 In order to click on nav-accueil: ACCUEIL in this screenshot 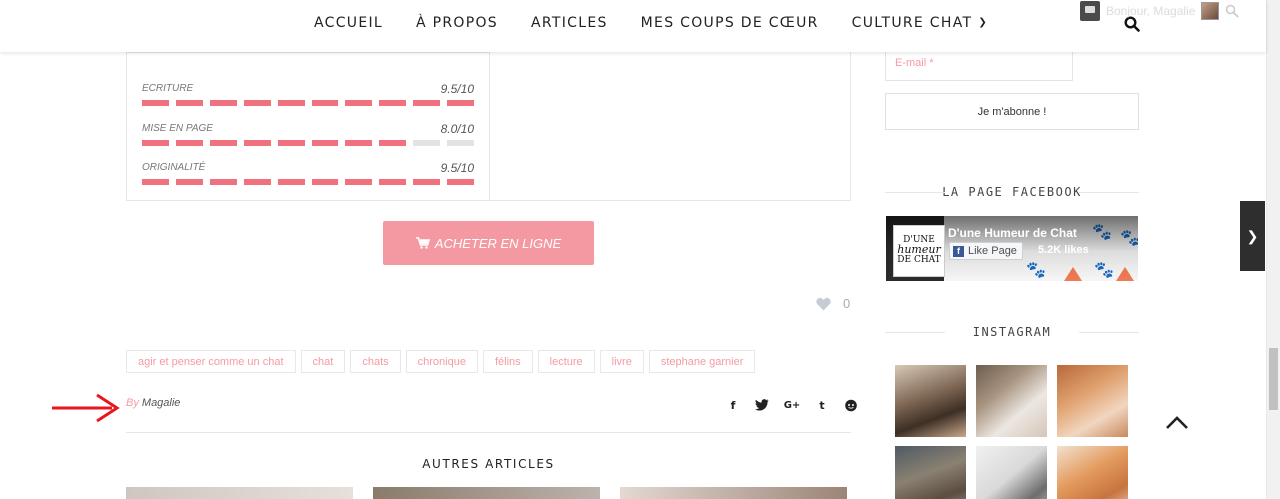, I will do `click(348, 23)`.